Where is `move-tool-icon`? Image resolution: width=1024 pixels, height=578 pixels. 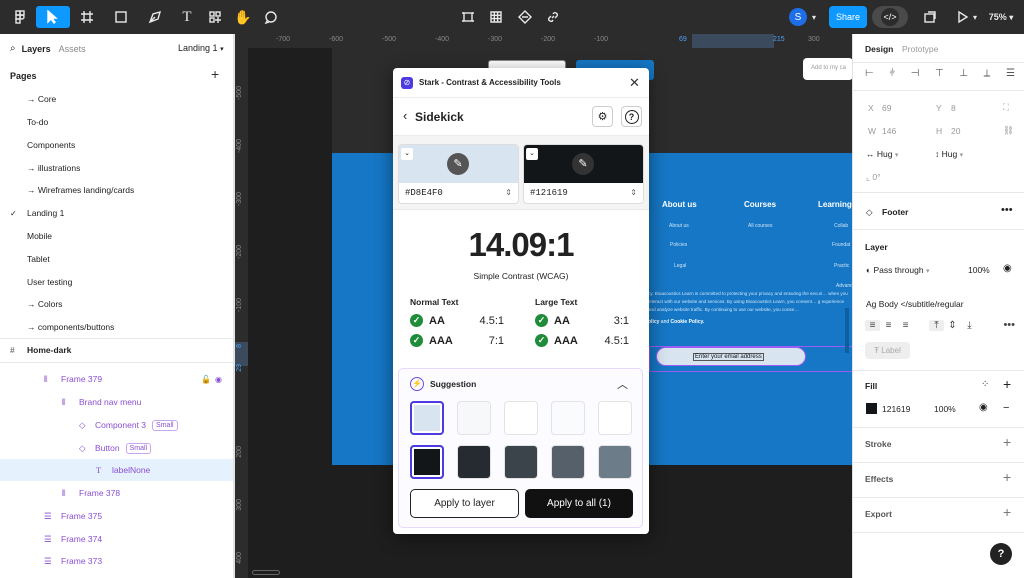
move-tool-icon is located at coordinates (53, 17).